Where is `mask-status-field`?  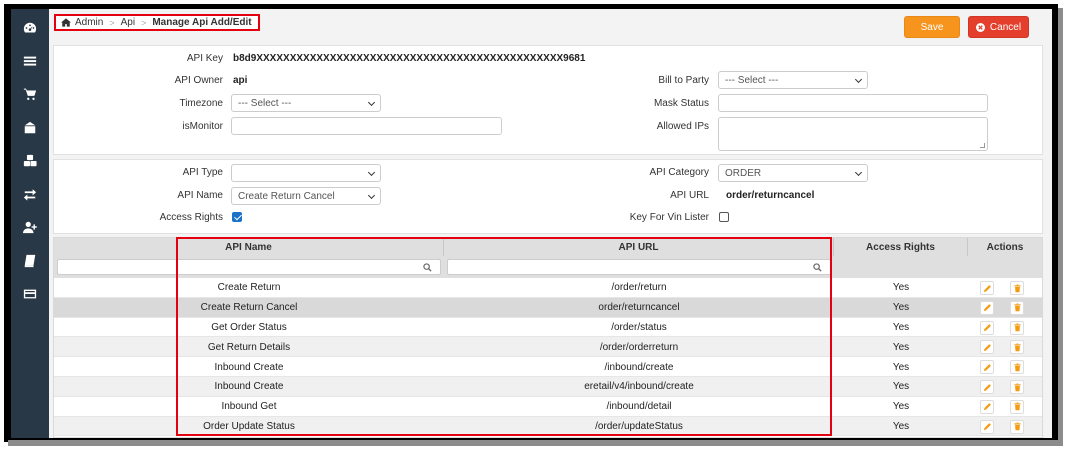 mask-status-field is located at coordinates (853, 103).